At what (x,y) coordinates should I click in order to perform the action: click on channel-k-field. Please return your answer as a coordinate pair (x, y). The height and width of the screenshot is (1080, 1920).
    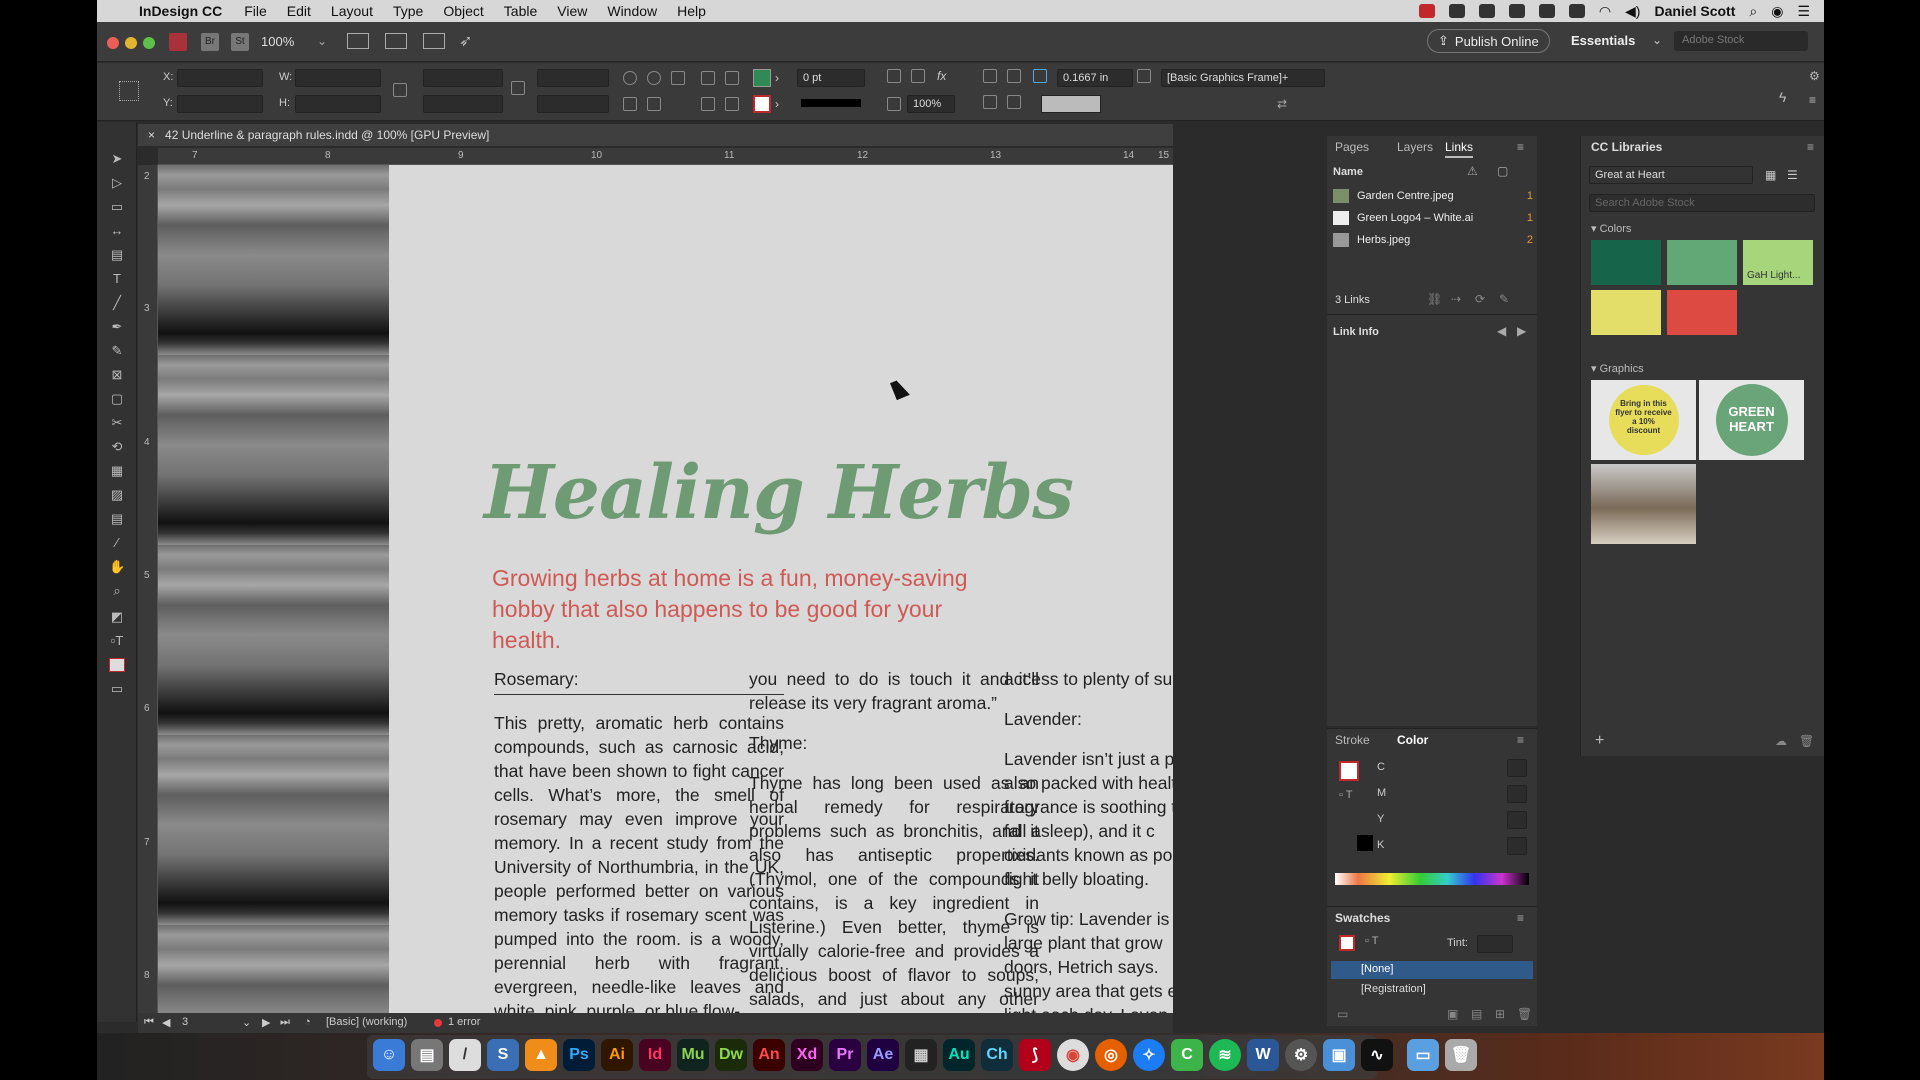
    Looking at the image, I should click on (1517, 846).